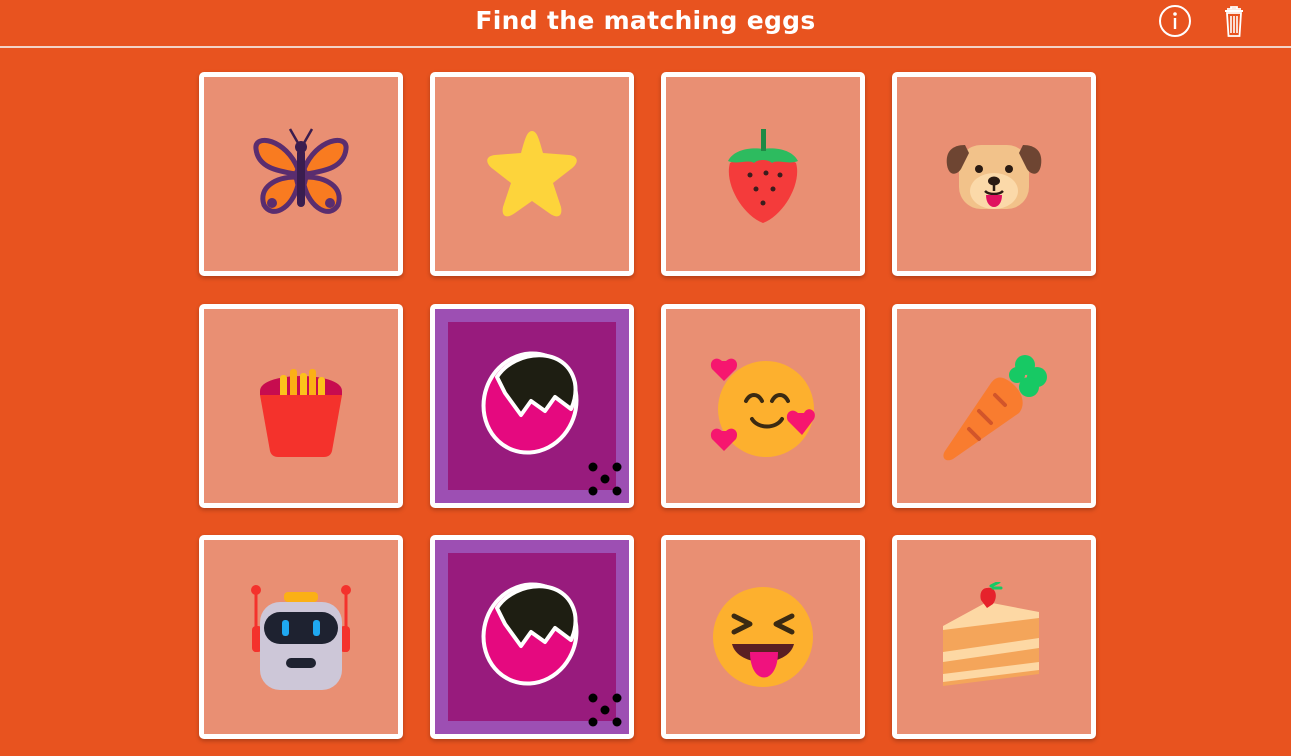 Image resolution: width=1291 pixels, height=756 pixels. Describe the element at coordinates (994, 177) in the screenshot. I see `dog-face-icon` at that location.